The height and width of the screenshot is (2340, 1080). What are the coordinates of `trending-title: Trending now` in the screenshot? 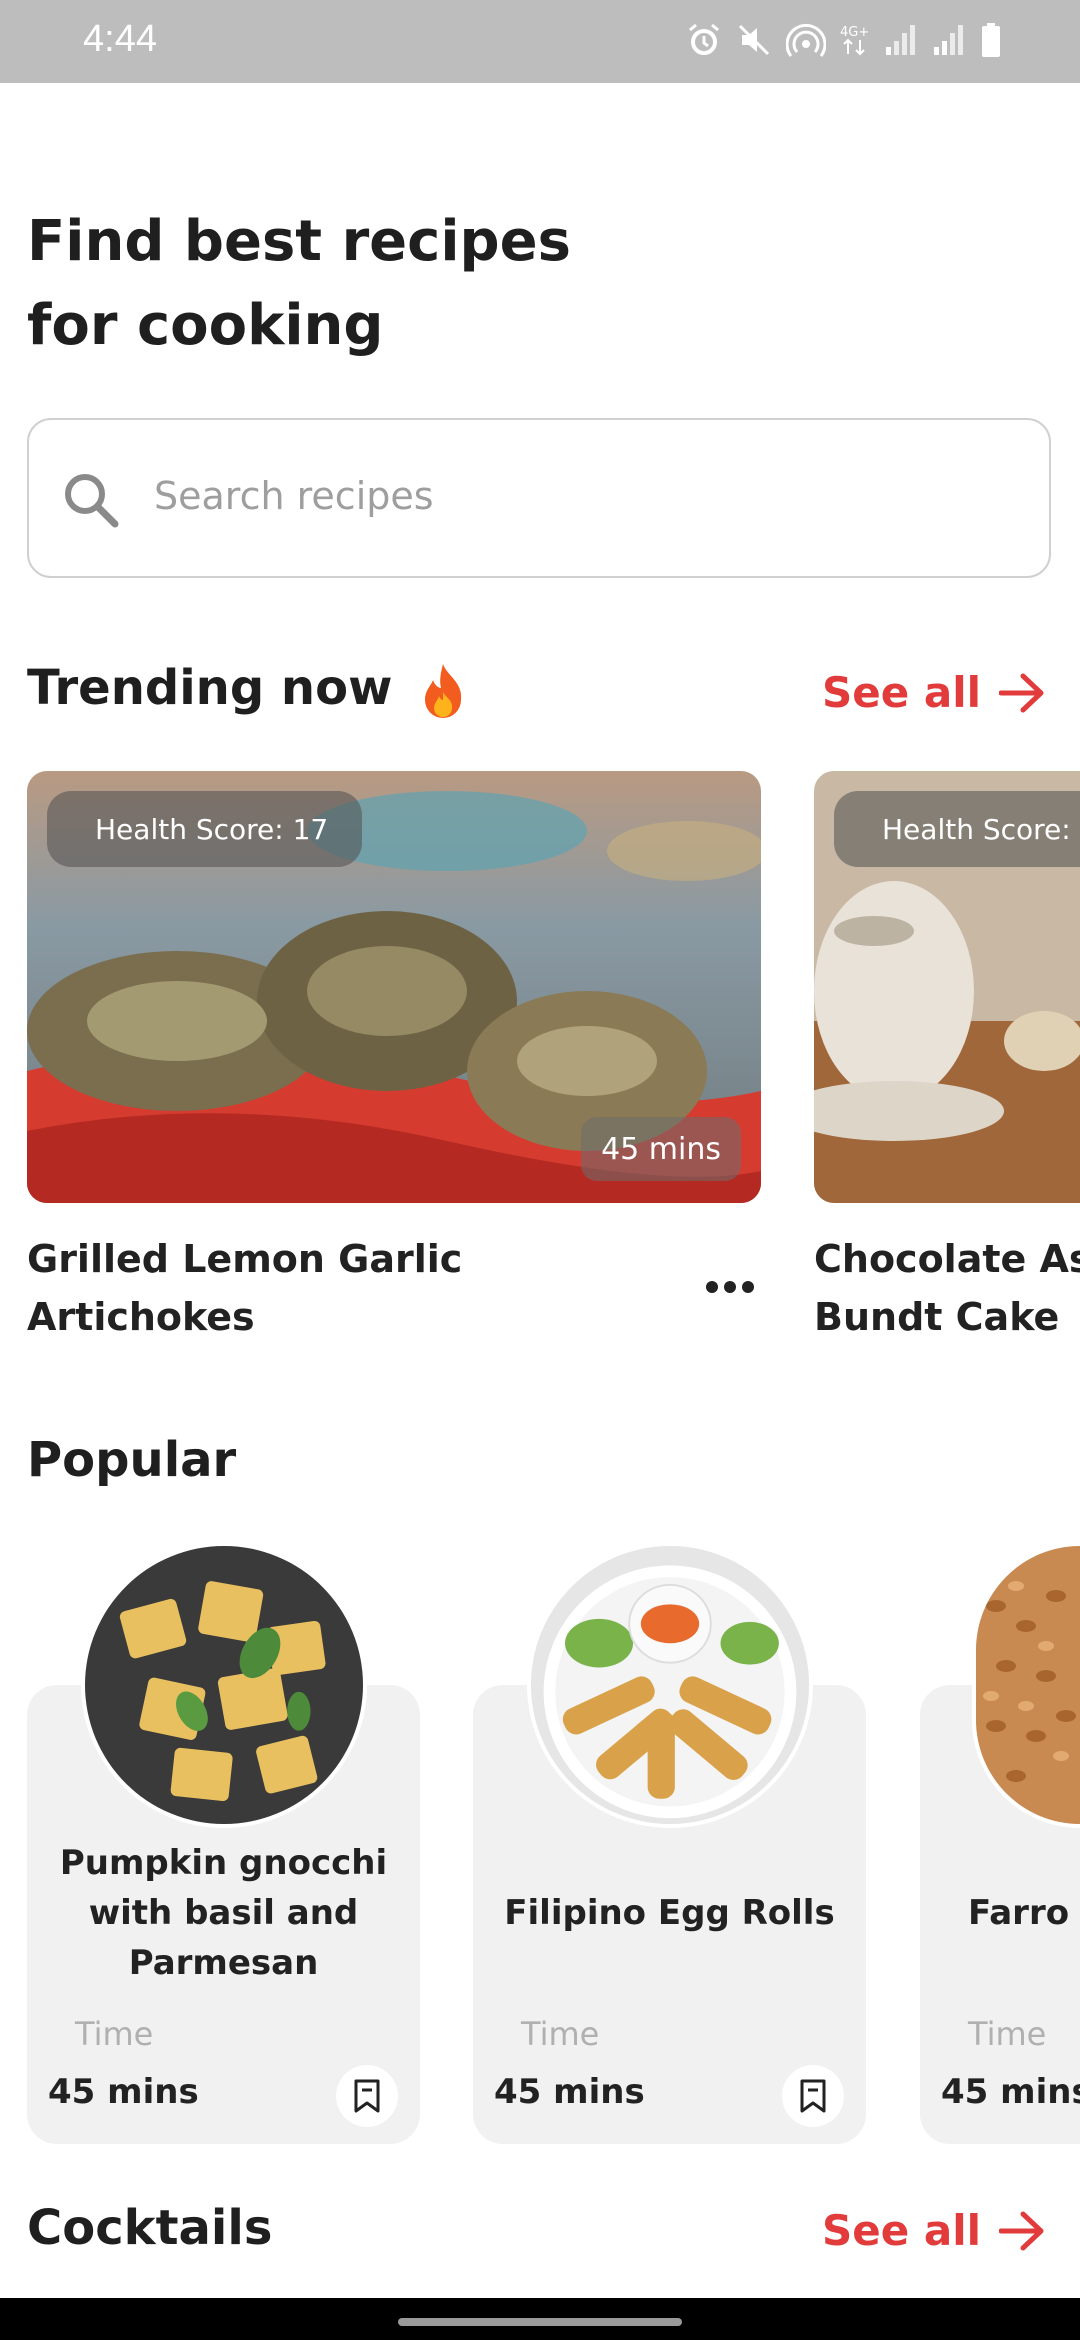 It's located at (247, 690).